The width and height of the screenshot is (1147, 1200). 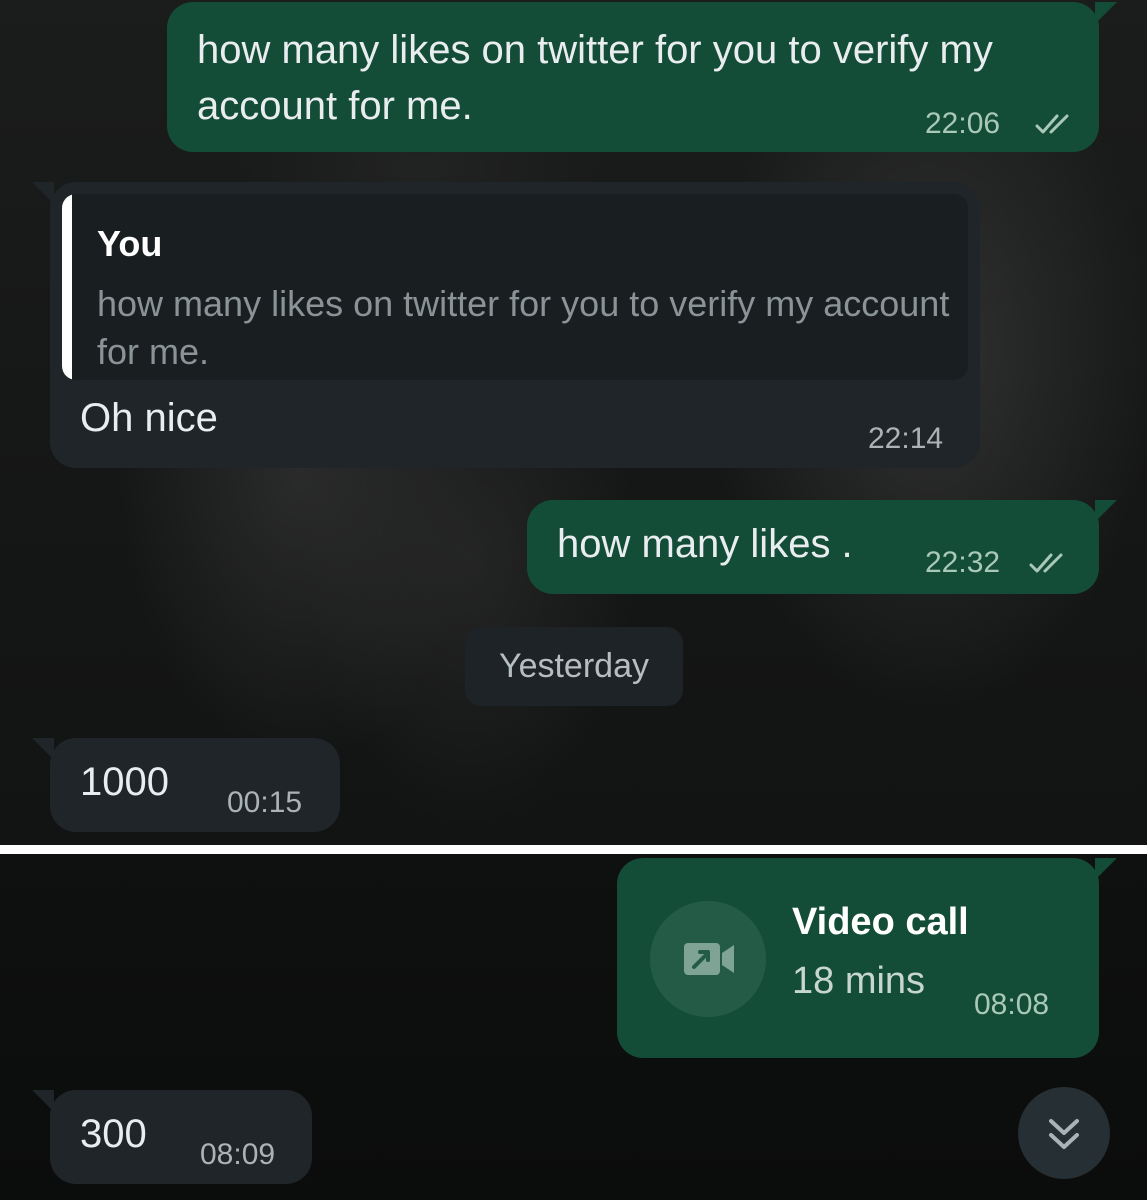 I want to click on video-call-icon, so click(x=709, y=959).